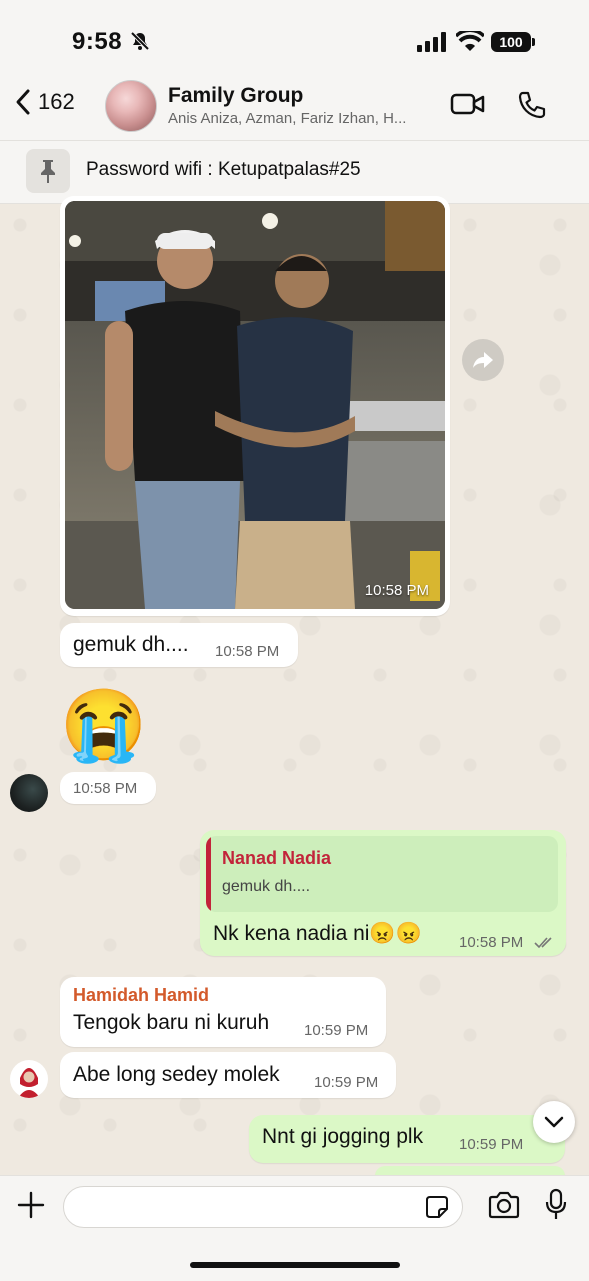 The width and height of the screenshot is (589, 1281). What do you see at coordinates (23, 102) in the screenshot?
I see `back-chevron-icon` at bounding box center [23, 102].